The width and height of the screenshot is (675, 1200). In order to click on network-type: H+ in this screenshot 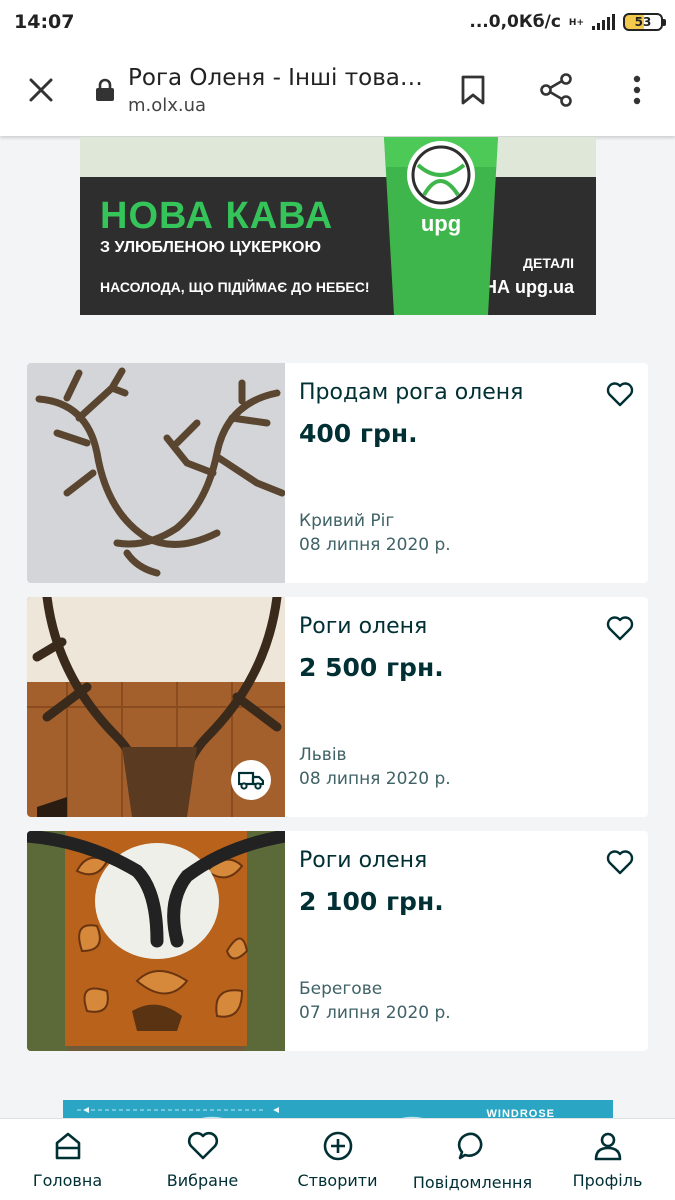, I will do `click(576, 23)`.